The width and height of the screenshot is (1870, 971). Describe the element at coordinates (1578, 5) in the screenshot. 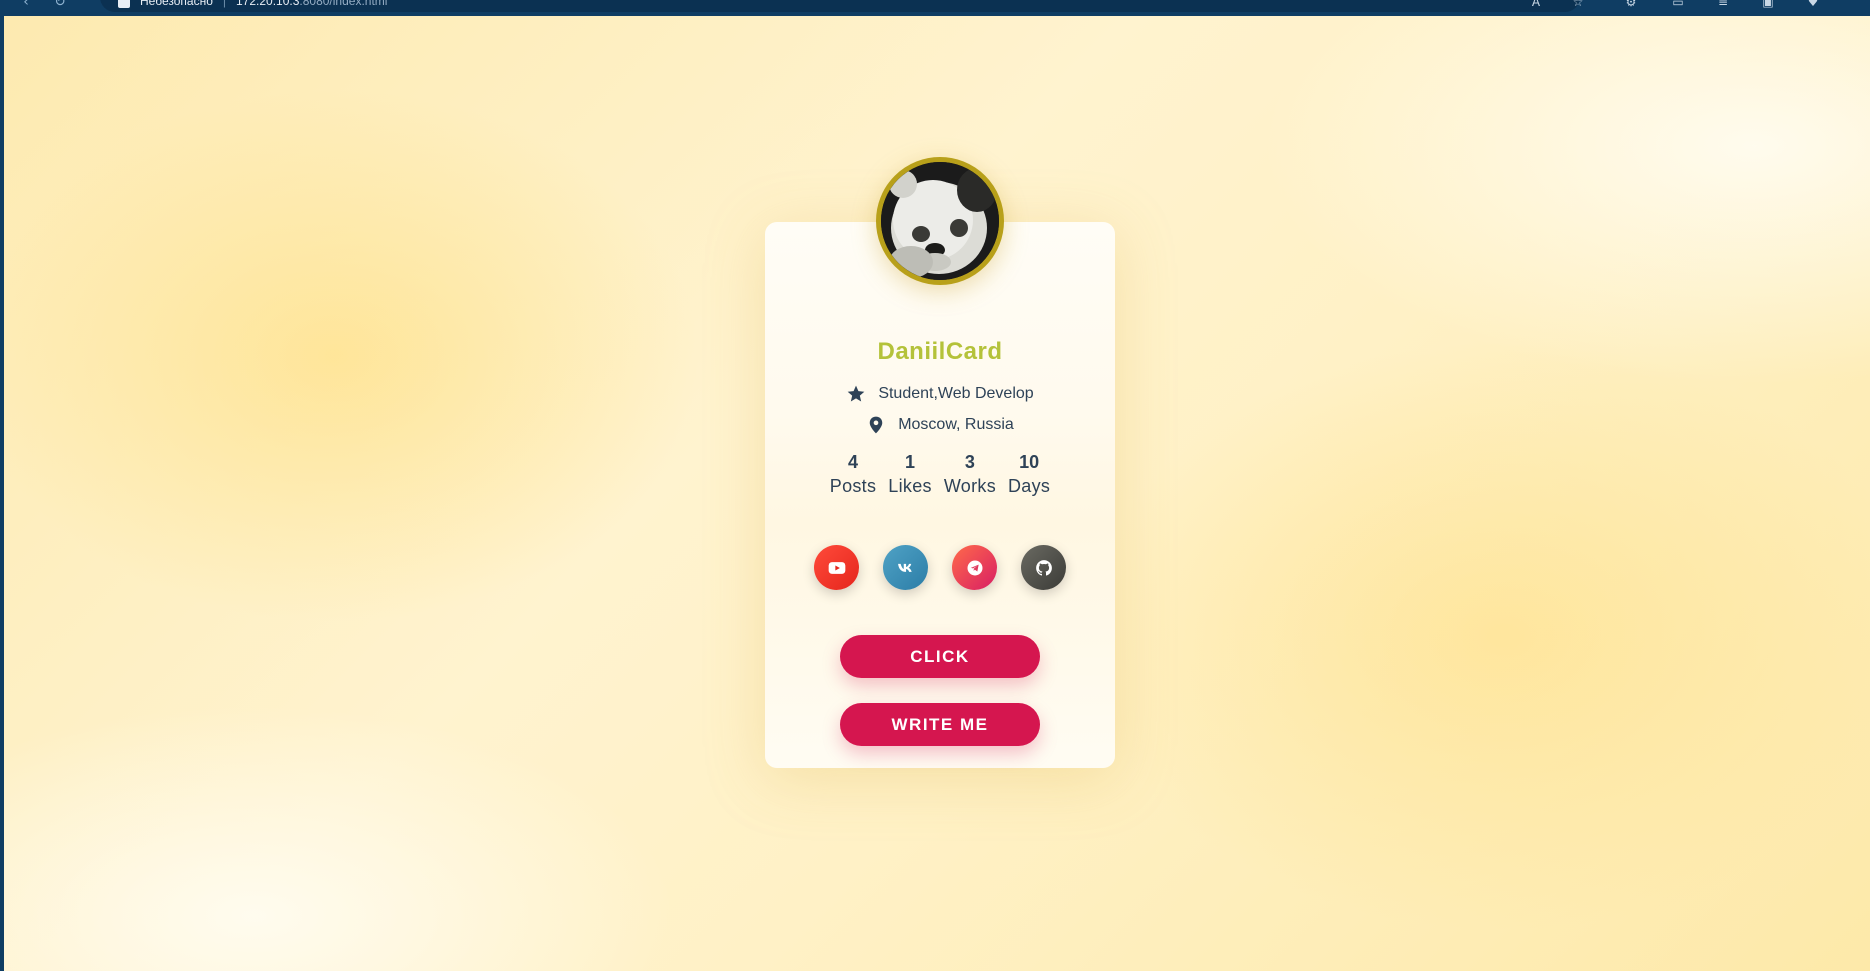

I see `favorite-icon: ☆` at that location.